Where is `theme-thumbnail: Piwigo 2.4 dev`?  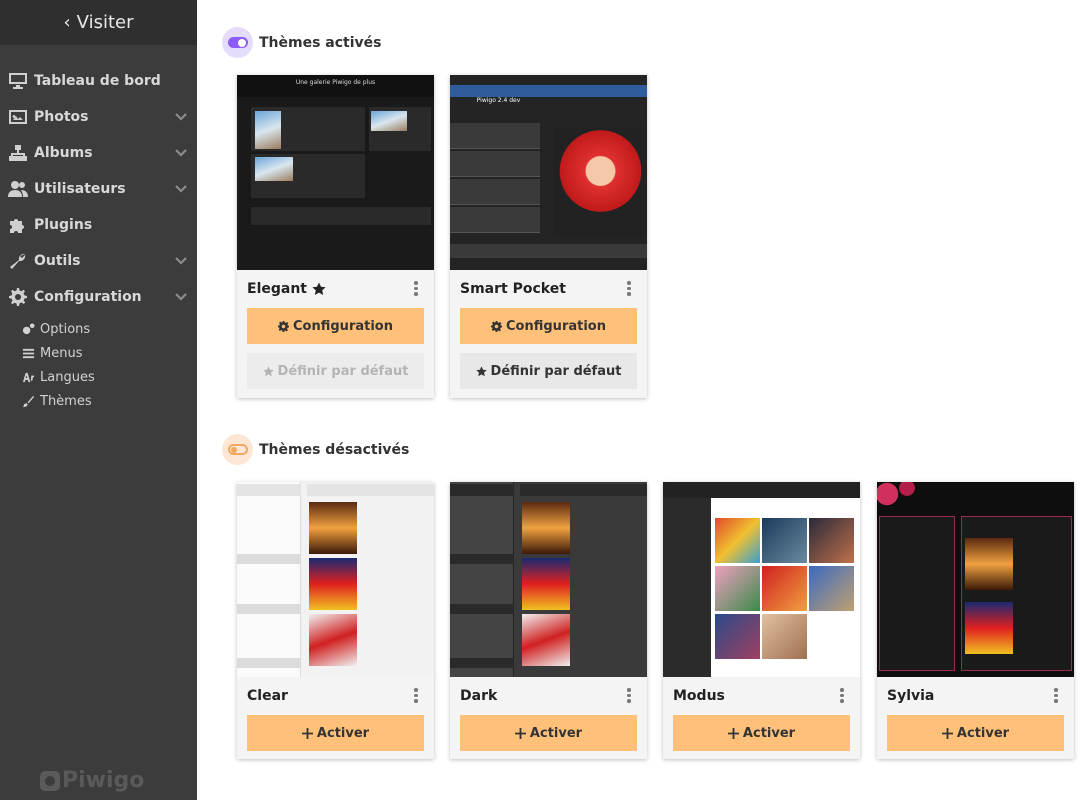 theme-thumbnail: Piwigo 2.4 dev is located at coordinates (548, 172).